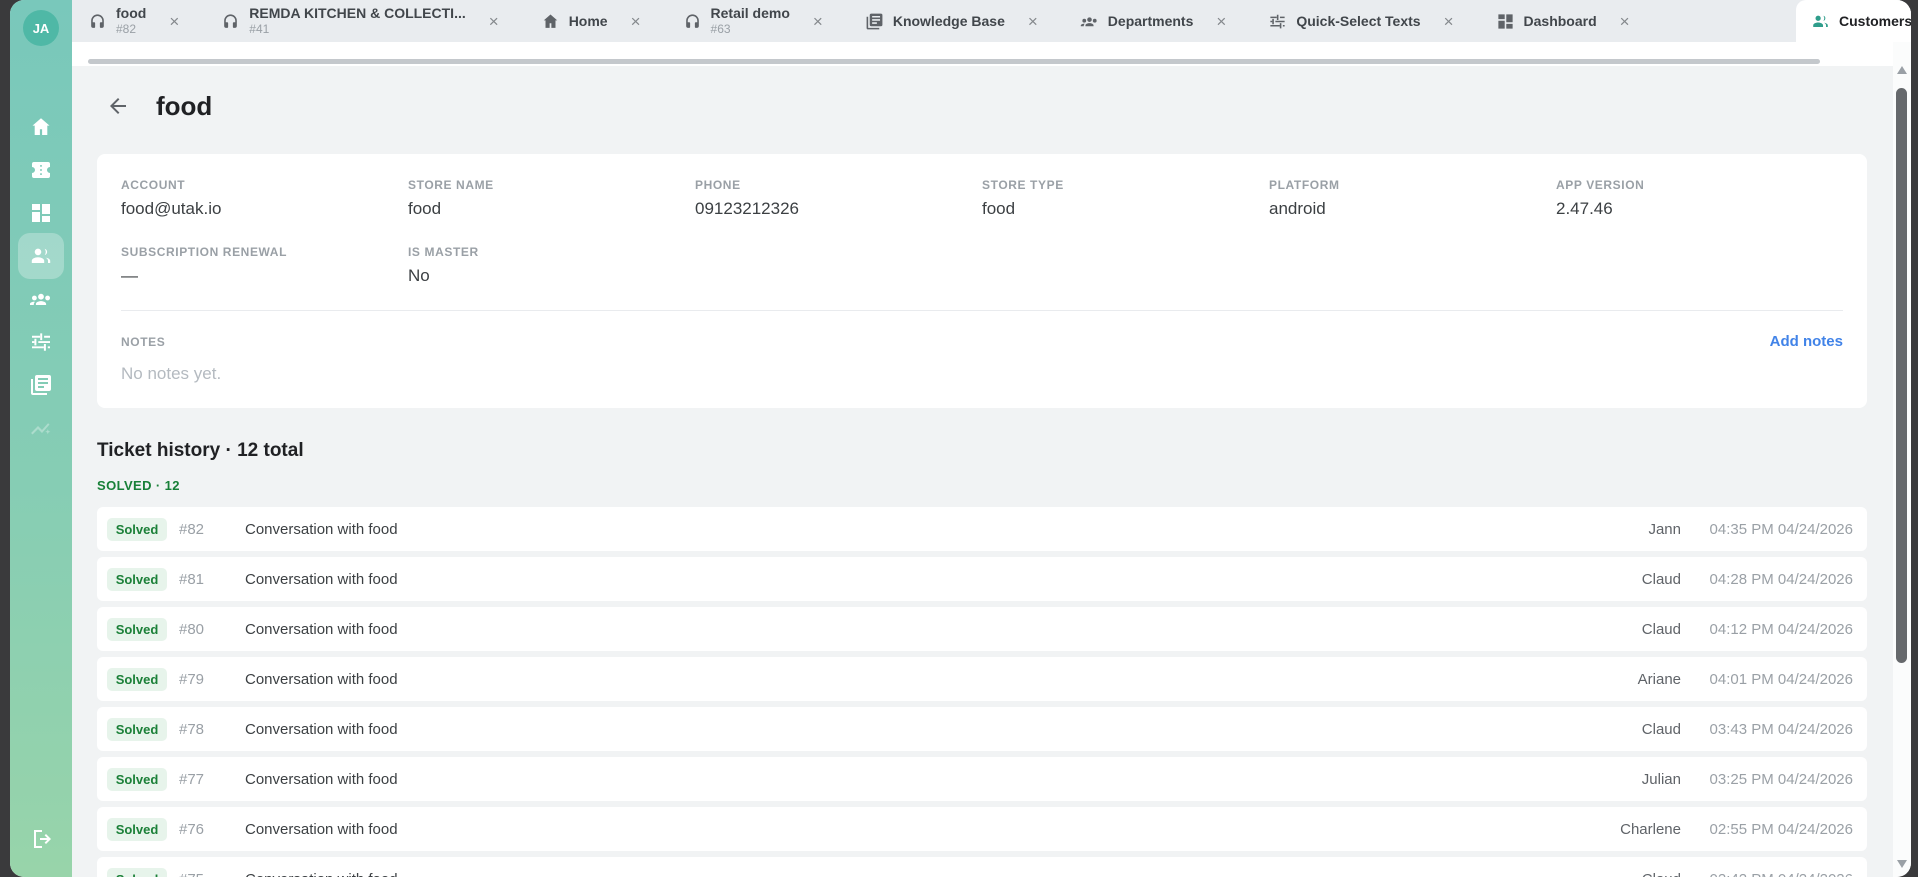 The width and height of the screenshot is (1918, 877). Describe the element at coordinates (131, 13) in the screenshot. I see `tab-title: food` at that location.